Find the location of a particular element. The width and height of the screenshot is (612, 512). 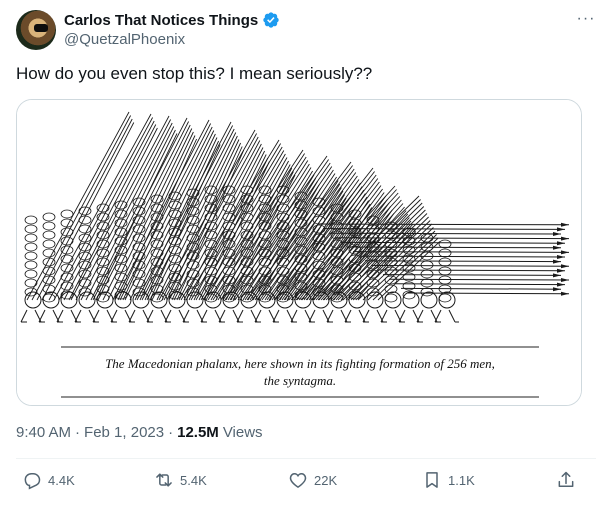

repost-count: 5.4K is located at coordinates (193, 480).